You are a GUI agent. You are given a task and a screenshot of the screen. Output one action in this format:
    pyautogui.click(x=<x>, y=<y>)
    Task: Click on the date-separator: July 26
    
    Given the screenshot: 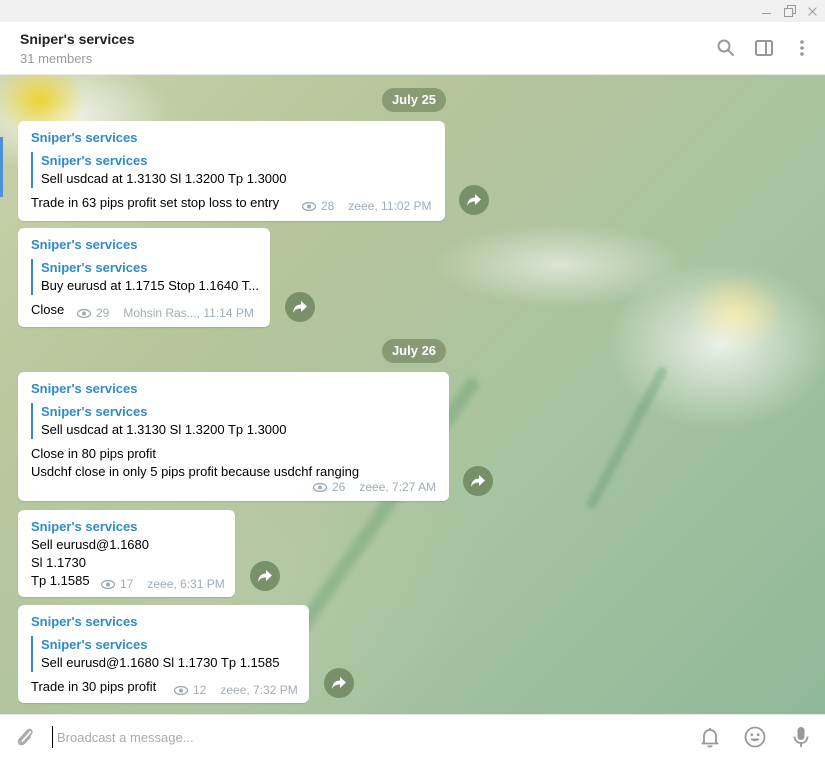 What is the action you would take?
    pyautogui.click(x=414, y=351)
    